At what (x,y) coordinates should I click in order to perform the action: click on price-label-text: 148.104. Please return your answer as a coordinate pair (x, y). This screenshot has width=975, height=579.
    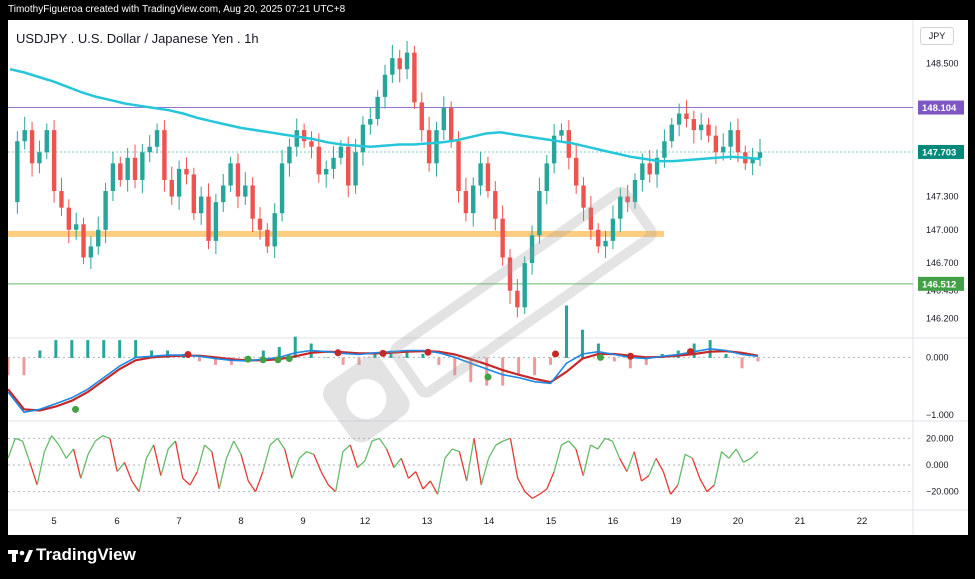
    Looking at the image, I should click on (939, 108).